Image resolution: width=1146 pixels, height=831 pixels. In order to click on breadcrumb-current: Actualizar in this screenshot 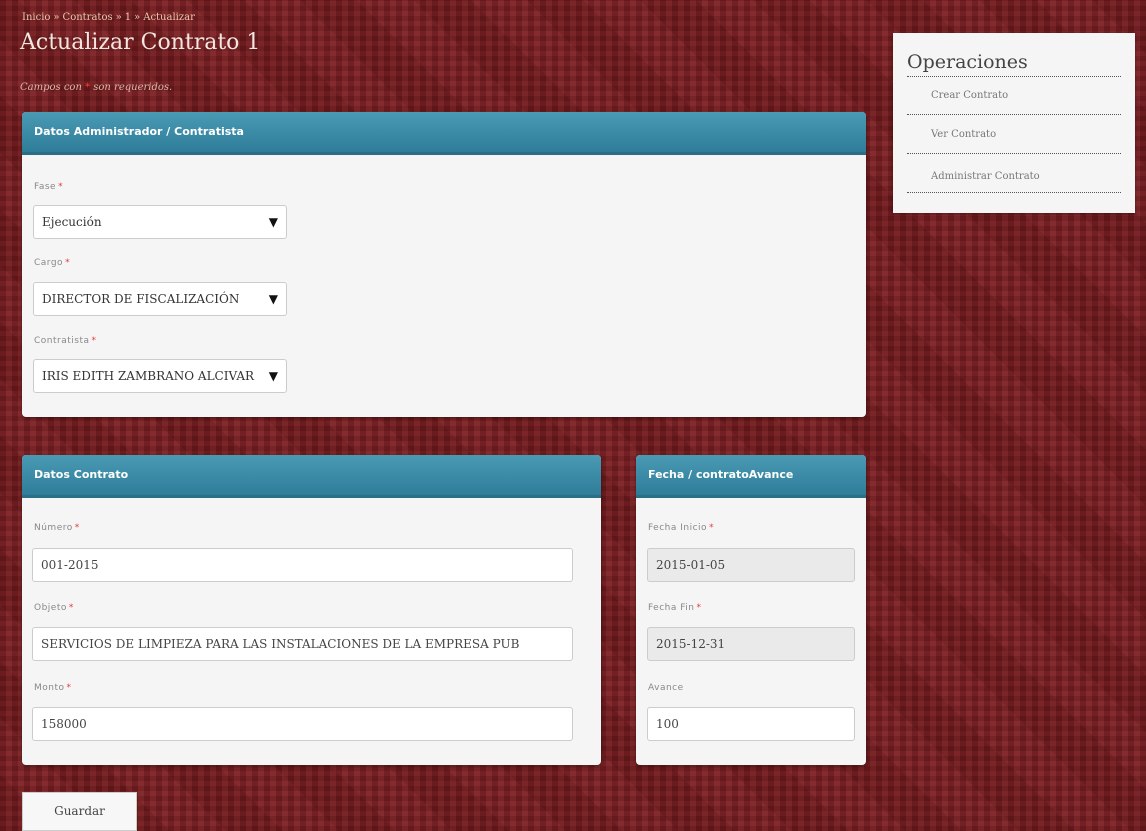, I will do `click(169, 17)`.